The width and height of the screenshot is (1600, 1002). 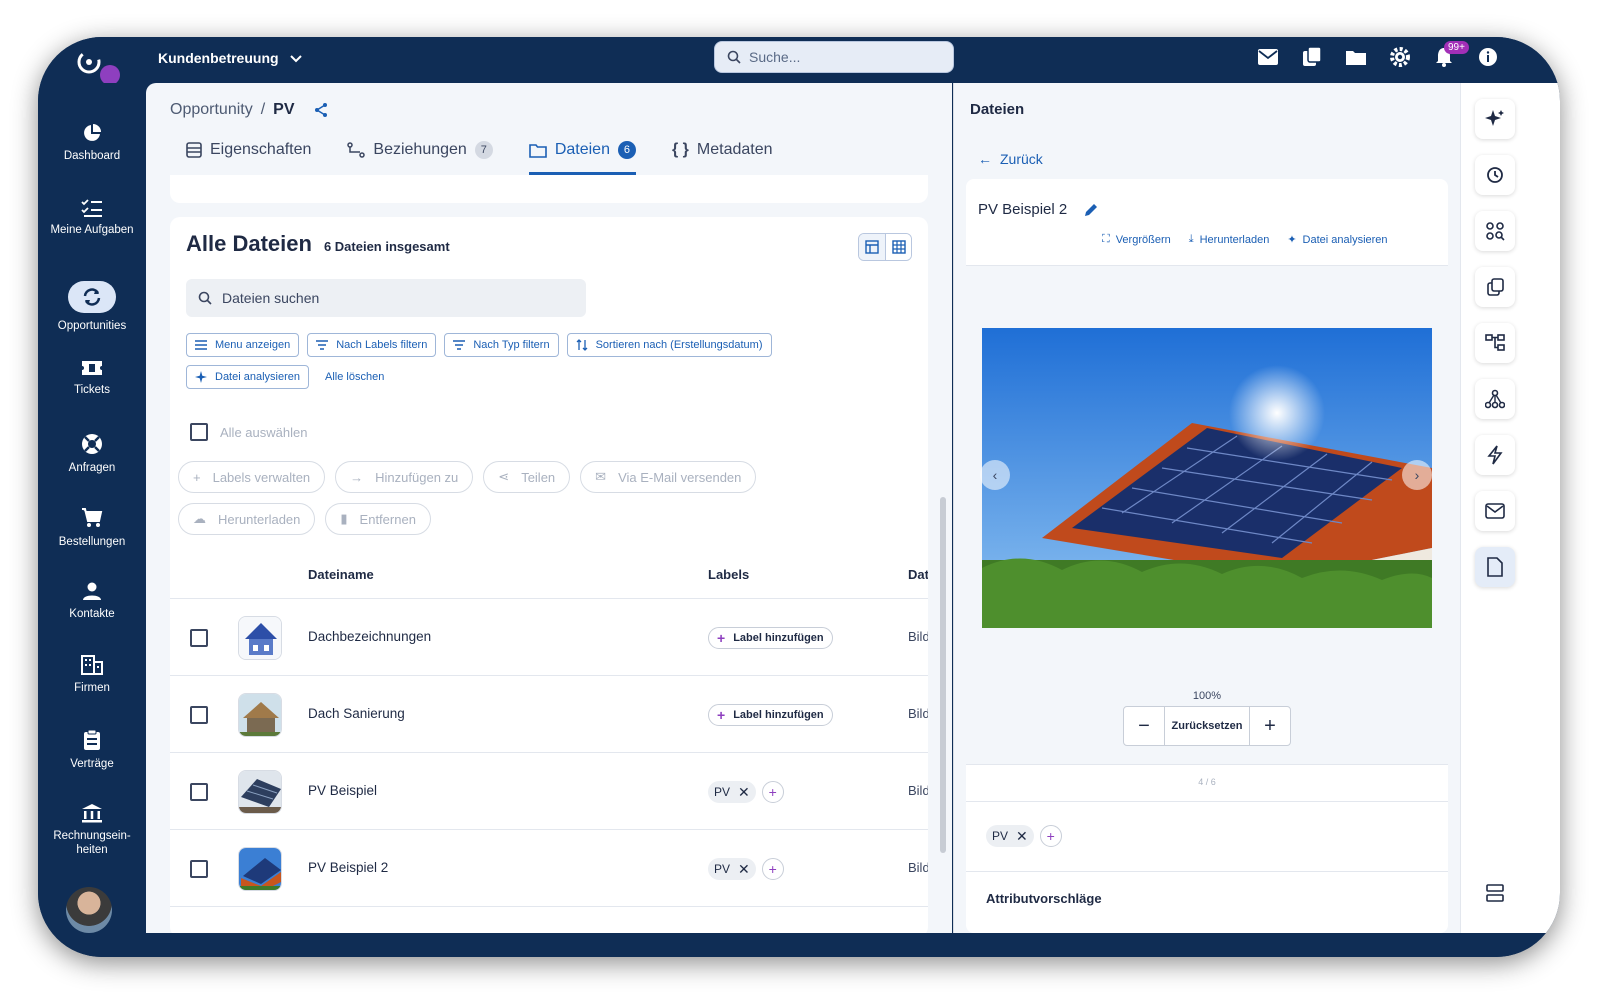 I want to click on analyze-file-button: Datei analysieren, so click(x=247, y=377).